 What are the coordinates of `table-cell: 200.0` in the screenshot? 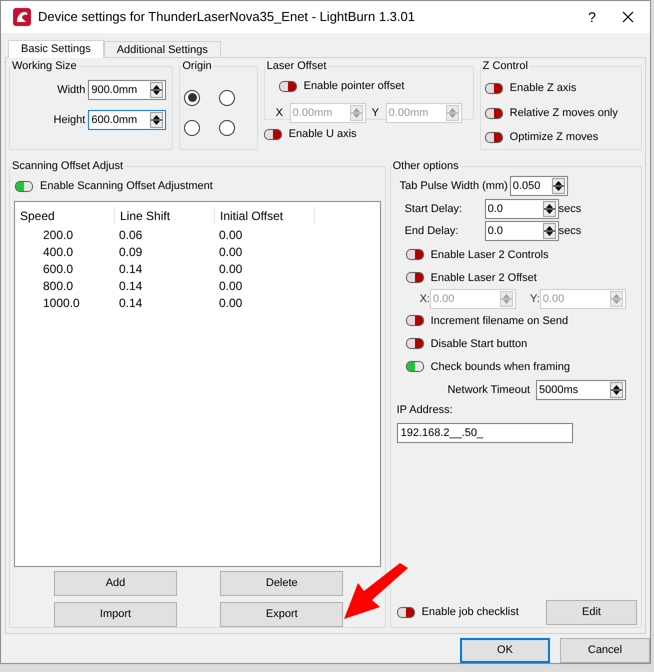 It's located at (58, 235).